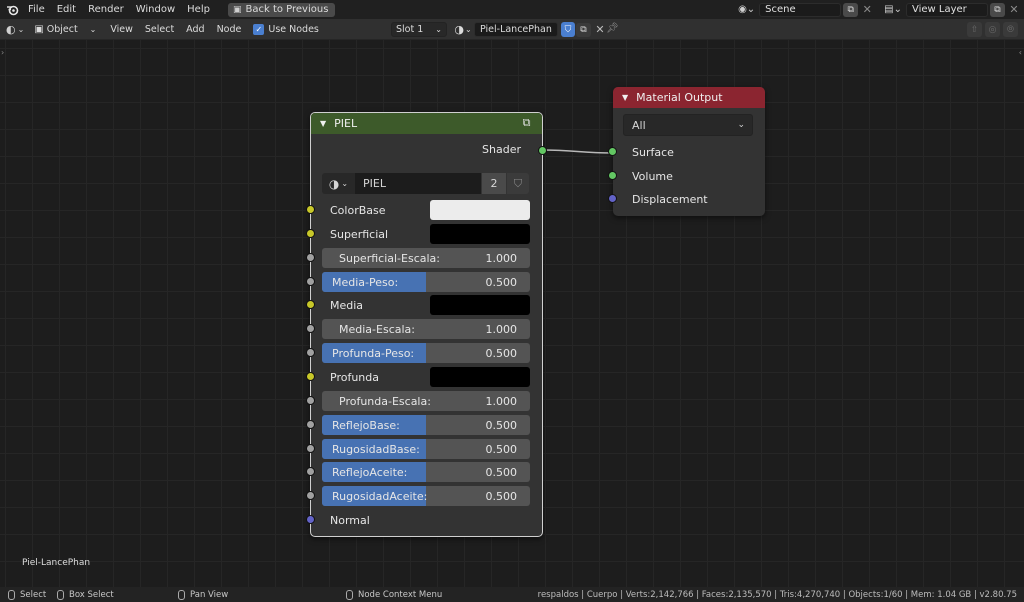 The image size is (1024, 602). I want to click on new-scene-icon: ⧉, so click(851, 9).